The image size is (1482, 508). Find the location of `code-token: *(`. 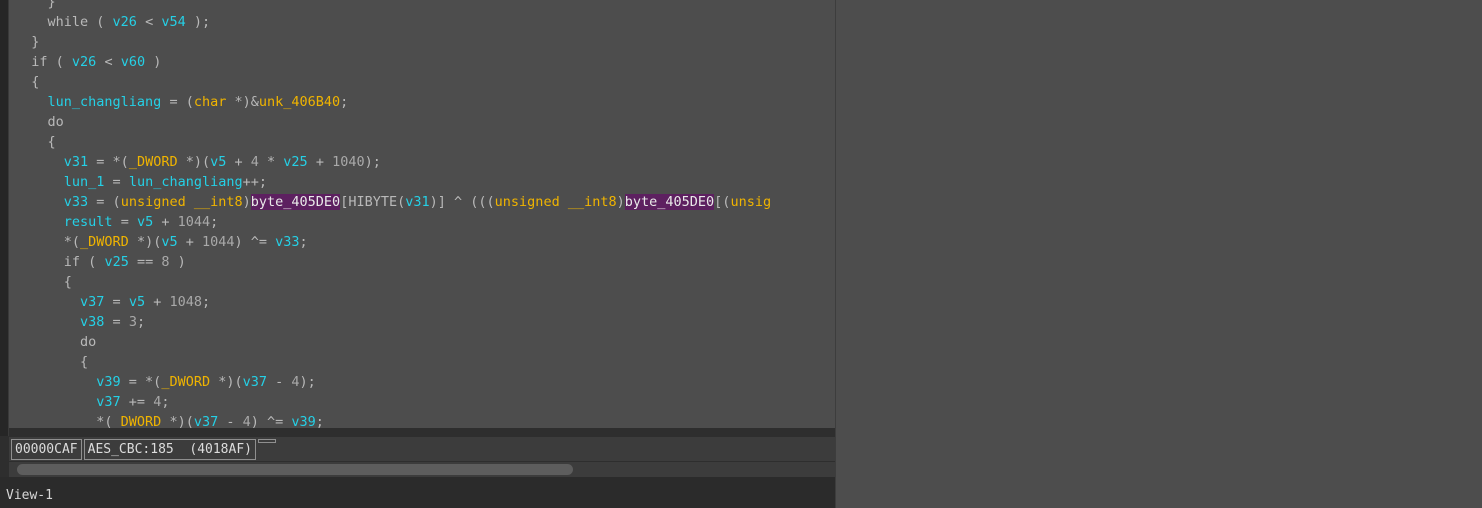

code-token: *( is located at coordinates (64, 421).